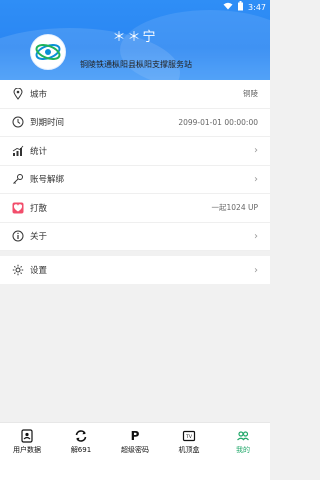 The height and width of the screenshot is (480, 320). What do you see at coordinates (39, 271) in the screenshot?
I see `settings-label: 设置` at bounding box center [39, 271].